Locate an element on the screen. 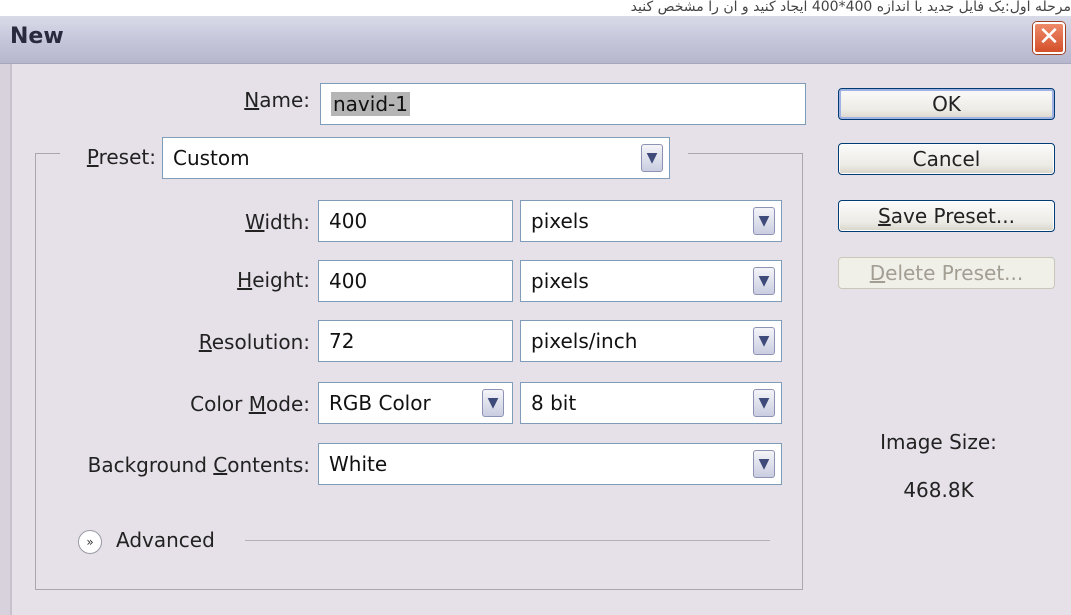 This screenshot has height=615, width=1071. close-button: ✕ is located at coordinates (1049, 38).